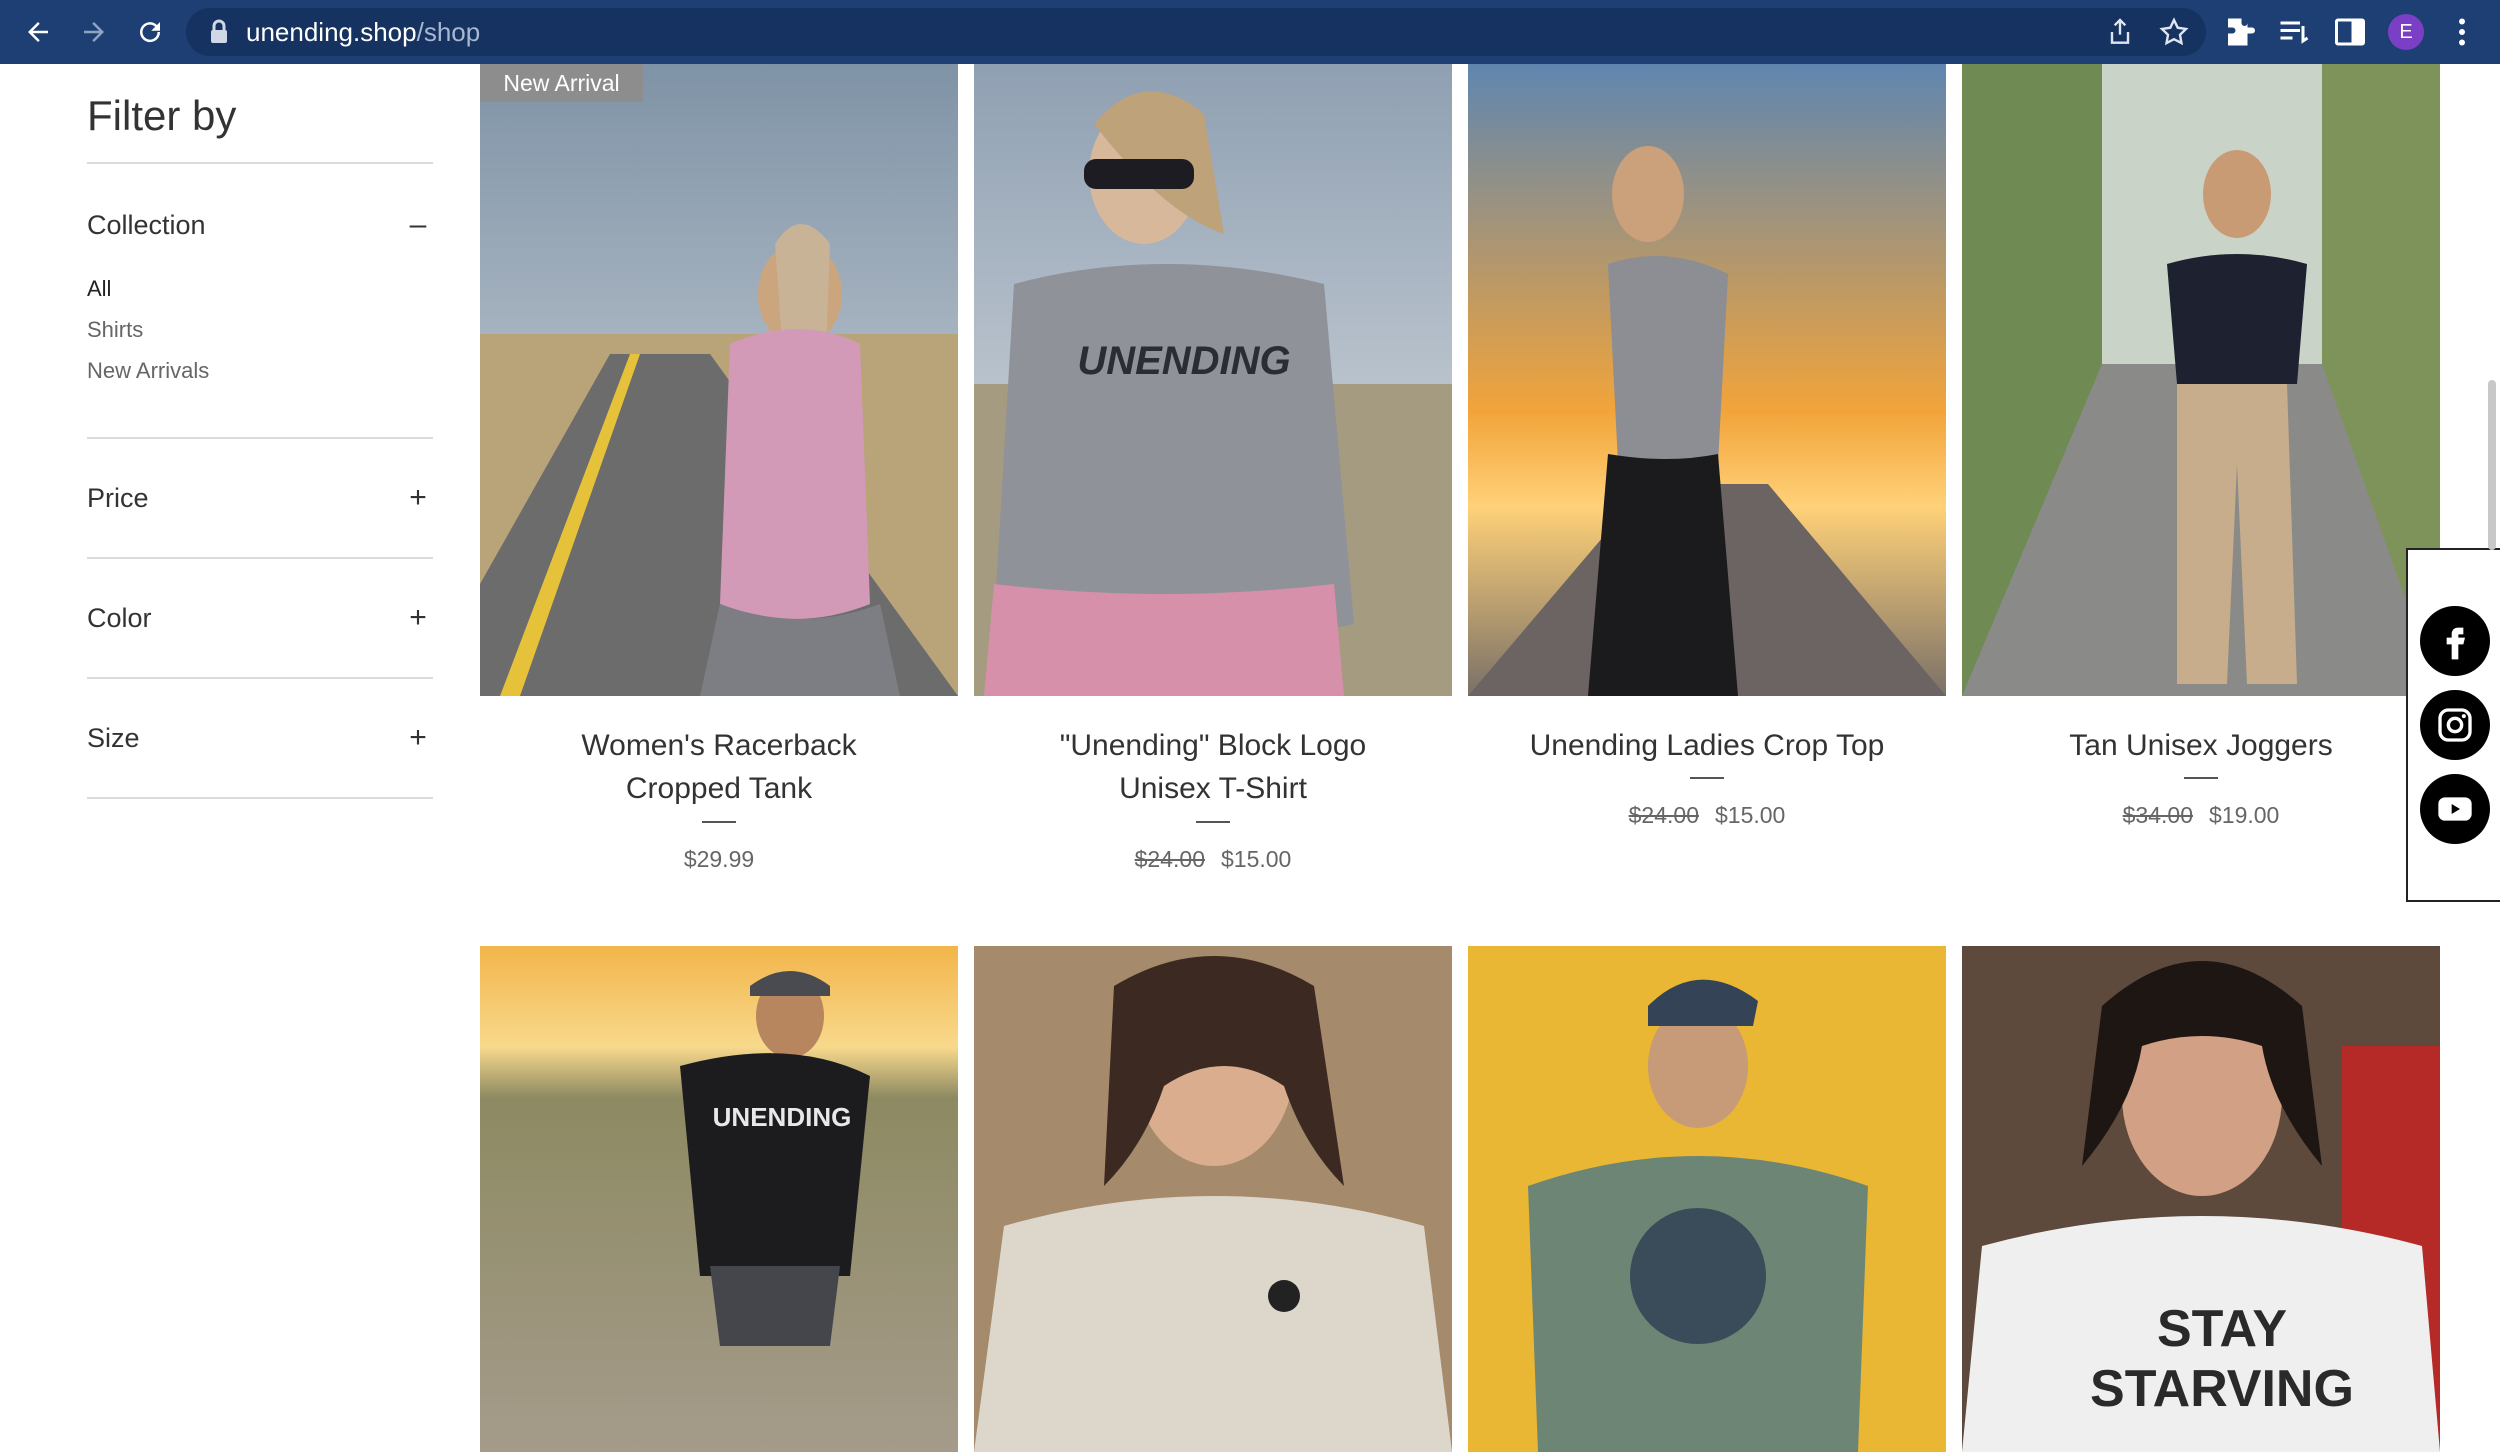 The image size is (2500, 1452). What do you see at coordinates (260, 498) in the screenshot?
I see `filter-price-toggle: Price +` at bounding box center [260, 498].